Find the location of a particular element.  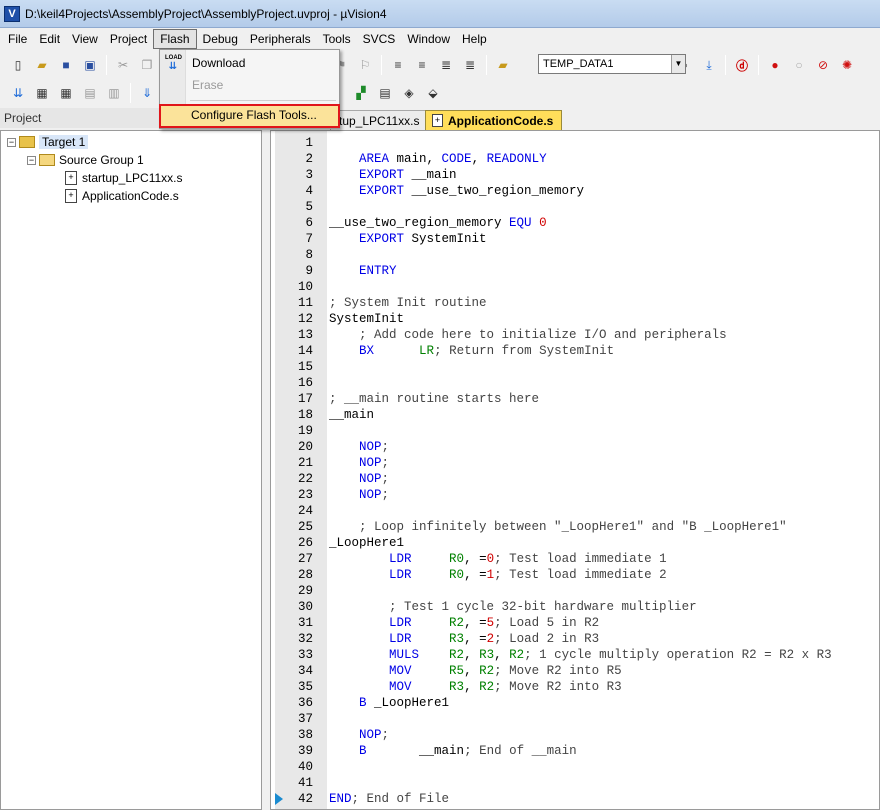

kill-all-breakpoints-icon: ✺ is located at coordinates (847, 65).